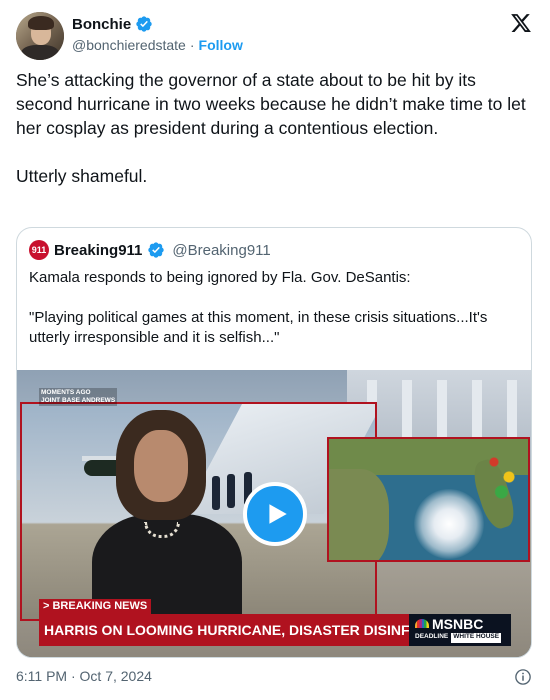  I want to click on author-name-row: Bonchie, so click(112, 24).